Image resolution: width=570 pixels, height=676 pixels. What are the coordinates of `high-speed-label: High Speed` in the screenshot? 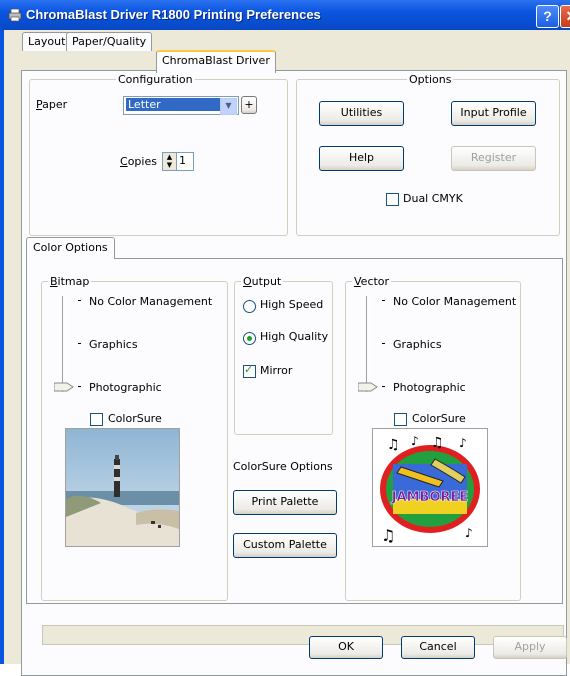 It's located at (292, 304).